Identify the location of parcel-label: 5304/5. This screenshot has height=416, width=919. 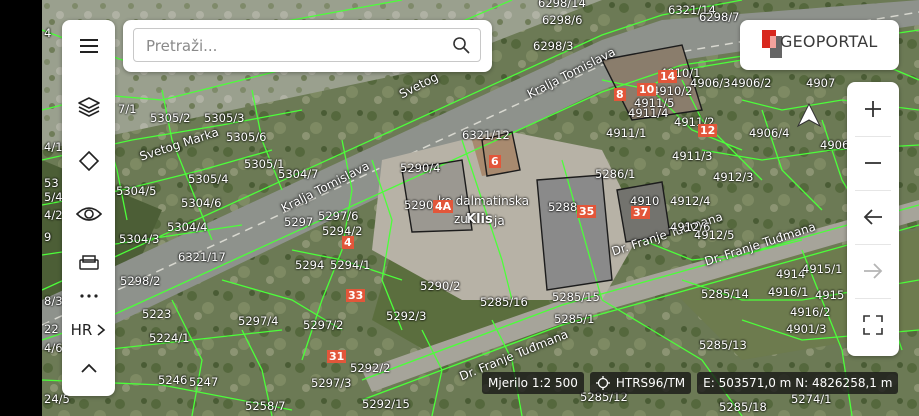
(136, 191).